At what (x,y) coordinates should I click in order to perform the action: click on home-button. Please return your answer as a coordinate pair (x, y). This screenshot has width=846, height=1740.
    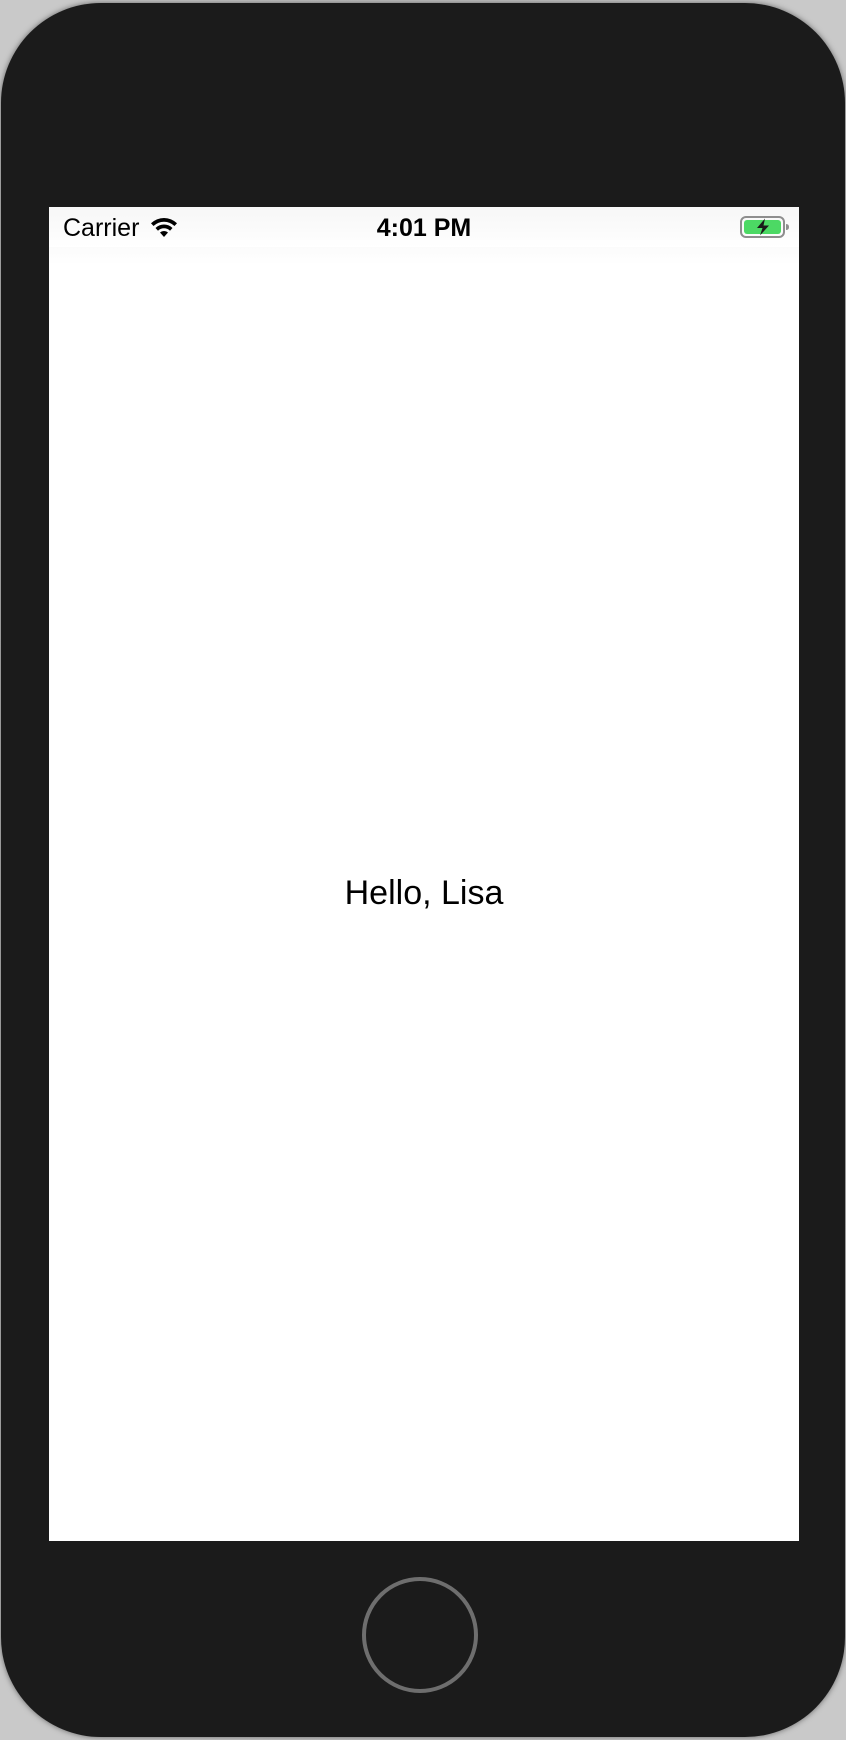
    Looking at the image, I should click on (420, 1635).